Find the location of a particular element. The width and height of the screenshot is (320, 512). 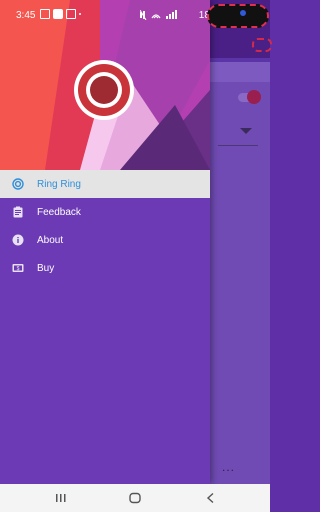

recent-apps-icon is located at coordinates (61, 498).